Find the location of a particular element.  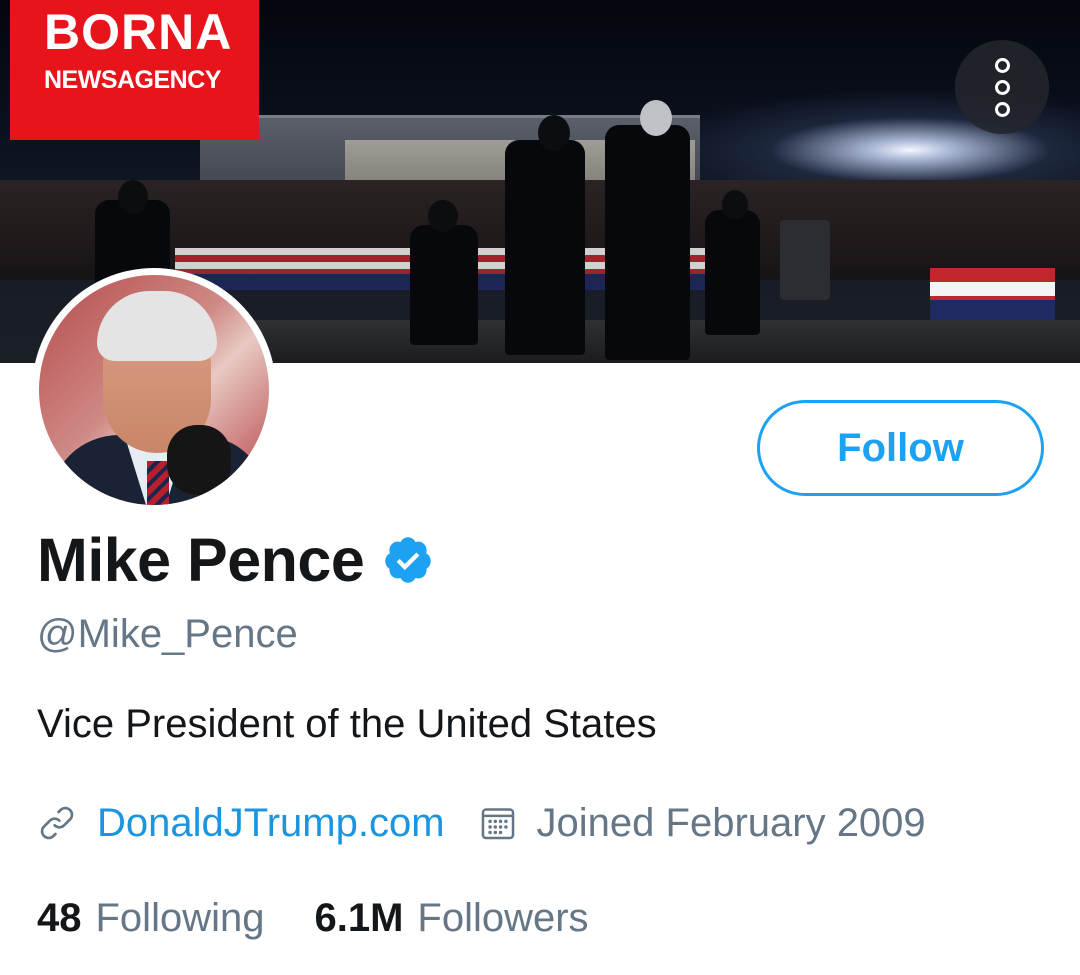

display-name: Mike Pence is located at coordinates (201, 560).